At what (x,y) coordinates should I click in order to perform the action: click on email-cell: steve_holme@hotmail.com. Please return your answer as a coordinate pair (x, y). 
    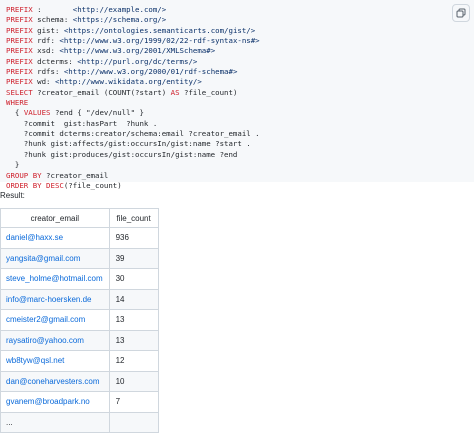
    Looking at the image, I should click on (55, 279).